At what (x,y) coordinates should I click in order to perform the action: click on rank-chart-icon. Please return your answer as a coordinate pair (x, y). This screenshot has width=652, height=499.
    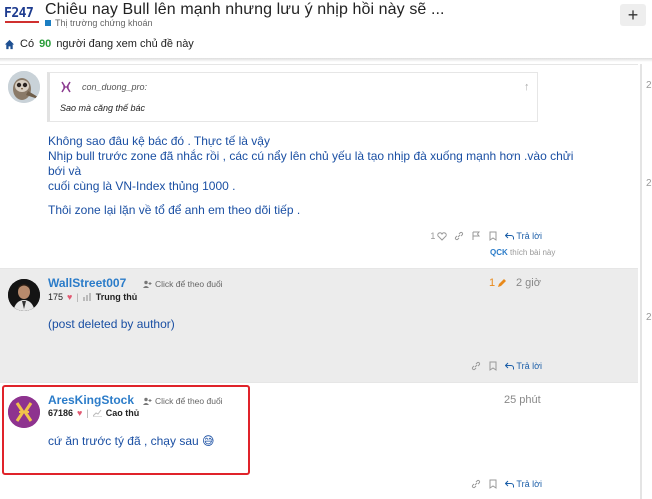
    Looking at the image, I should click on (86, 297).